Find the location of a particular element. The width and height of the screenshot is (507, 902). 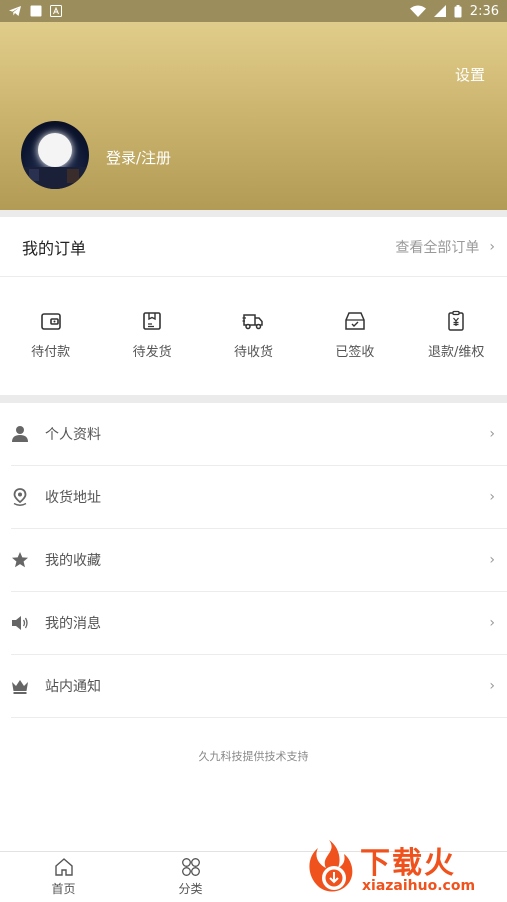

menu-item-label: 站内通知 is located at coordinates (73, 687).